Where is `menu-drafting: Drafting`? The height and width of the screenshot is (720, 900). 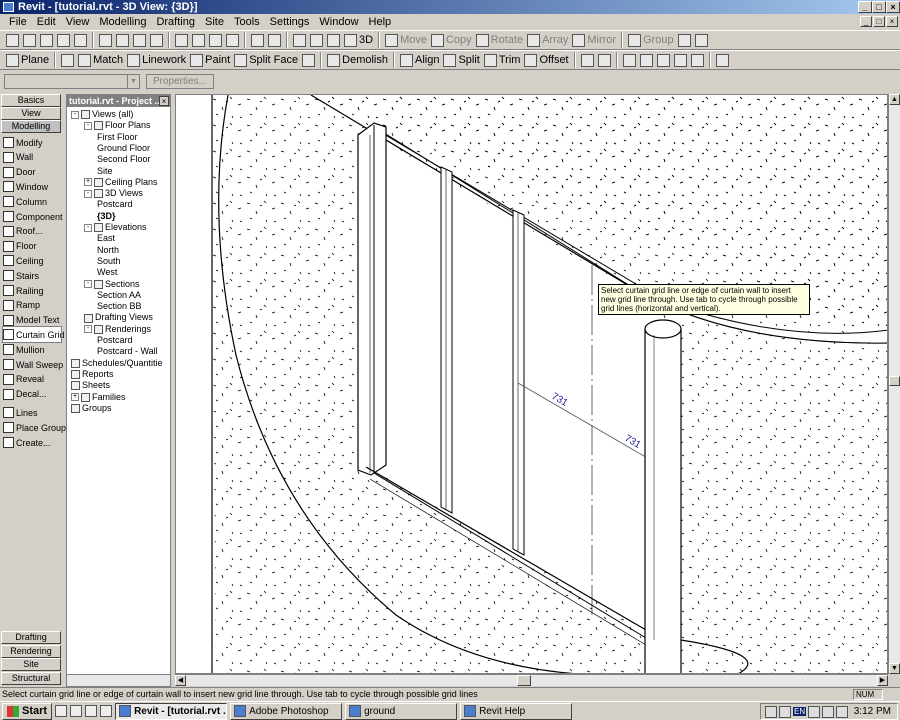
menu-drafting: Drafting is located at coordinates (175, 22).